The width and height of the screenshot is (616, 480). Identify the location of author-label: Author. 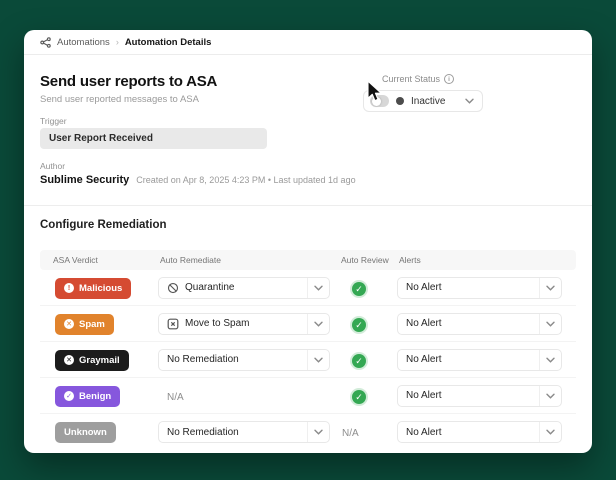
(53, 166).